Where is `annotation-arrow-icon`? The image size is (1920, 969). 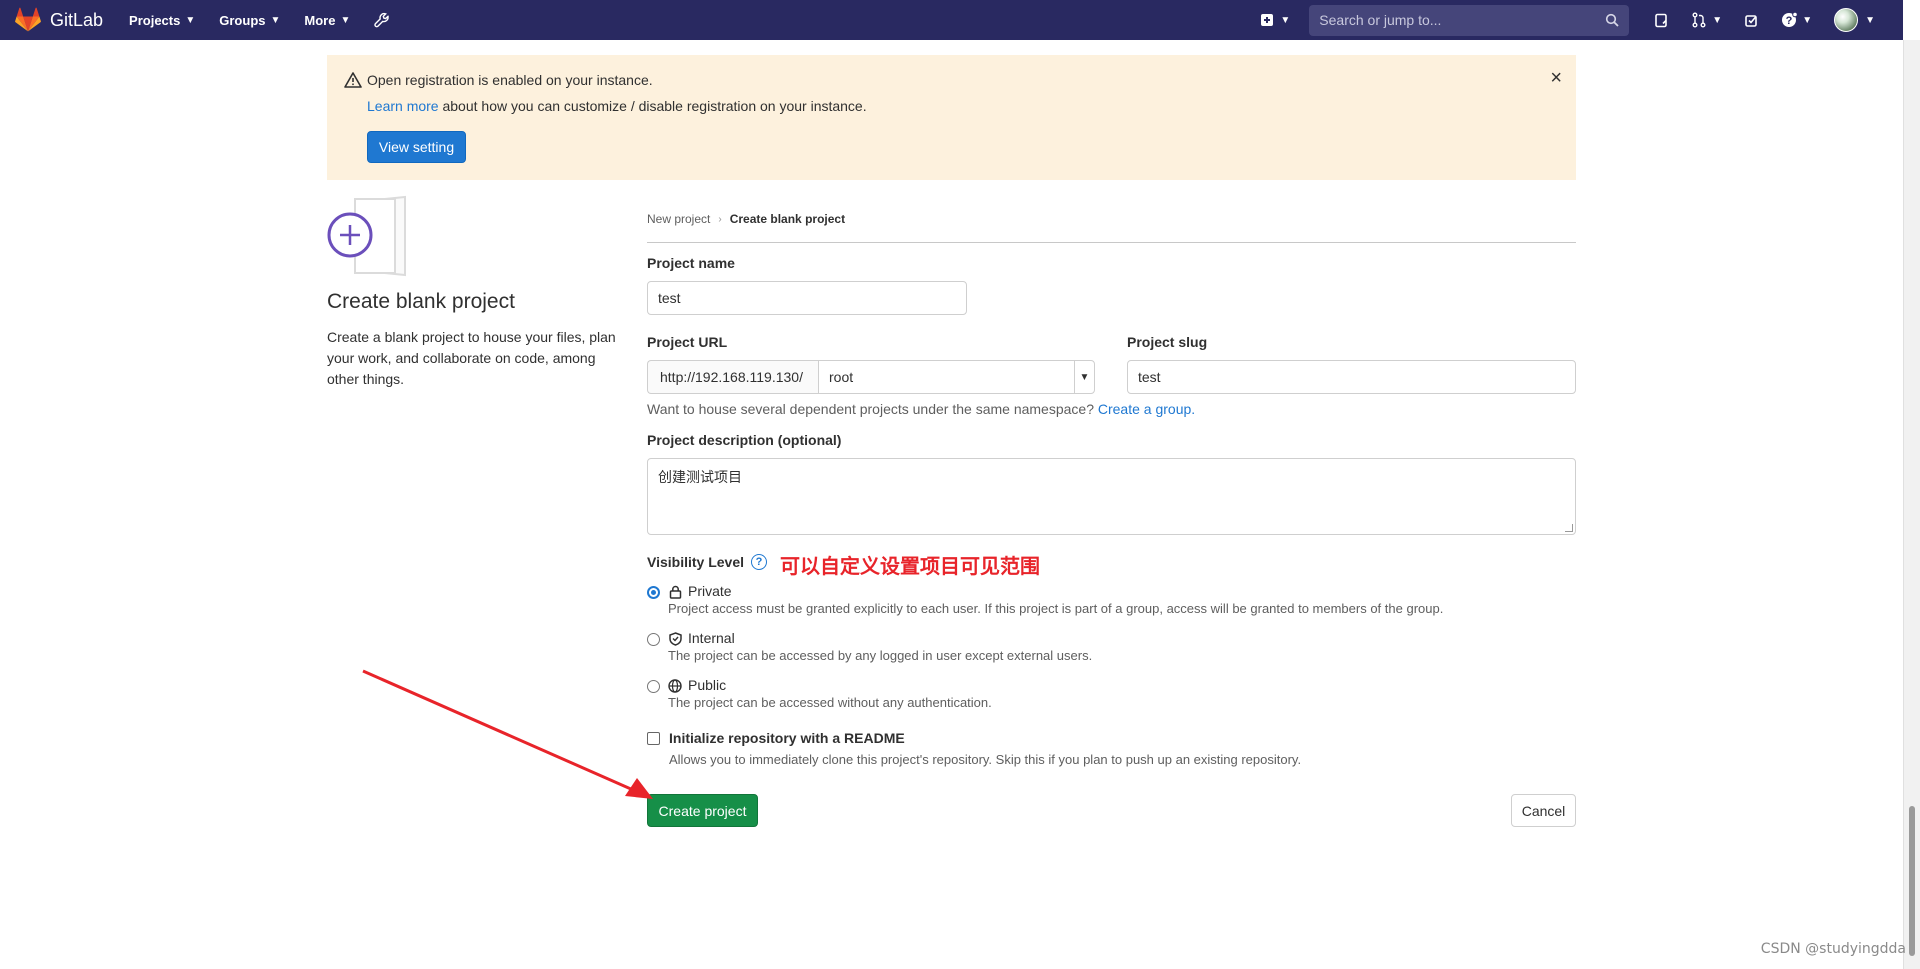 annotation-arrow-icon is located at coordinates (507, 734).